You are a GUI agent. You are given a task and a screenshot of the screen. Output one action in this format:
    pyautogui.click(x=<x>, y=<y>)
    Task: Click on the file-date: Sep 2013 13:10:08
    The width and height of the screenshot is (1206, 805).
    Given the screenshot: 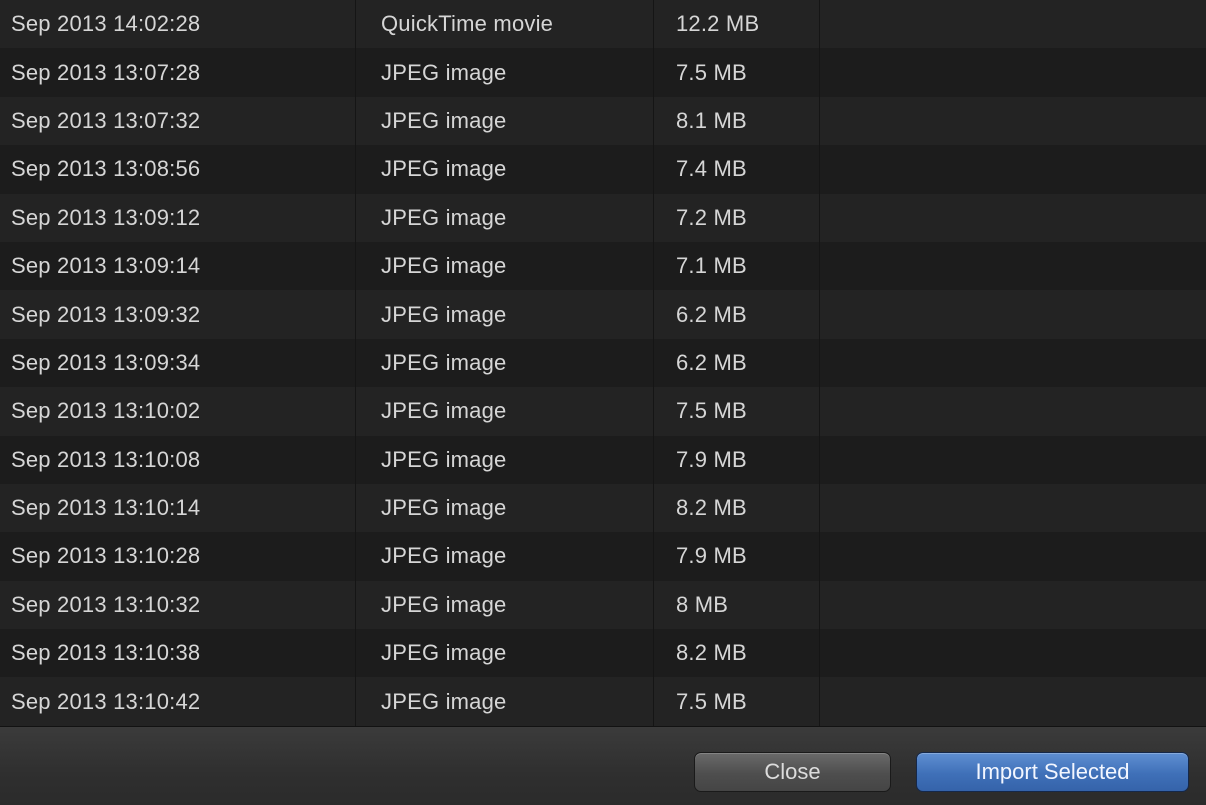 What is the action you would take?
    pyautogui.click(x=178, y=459)
    